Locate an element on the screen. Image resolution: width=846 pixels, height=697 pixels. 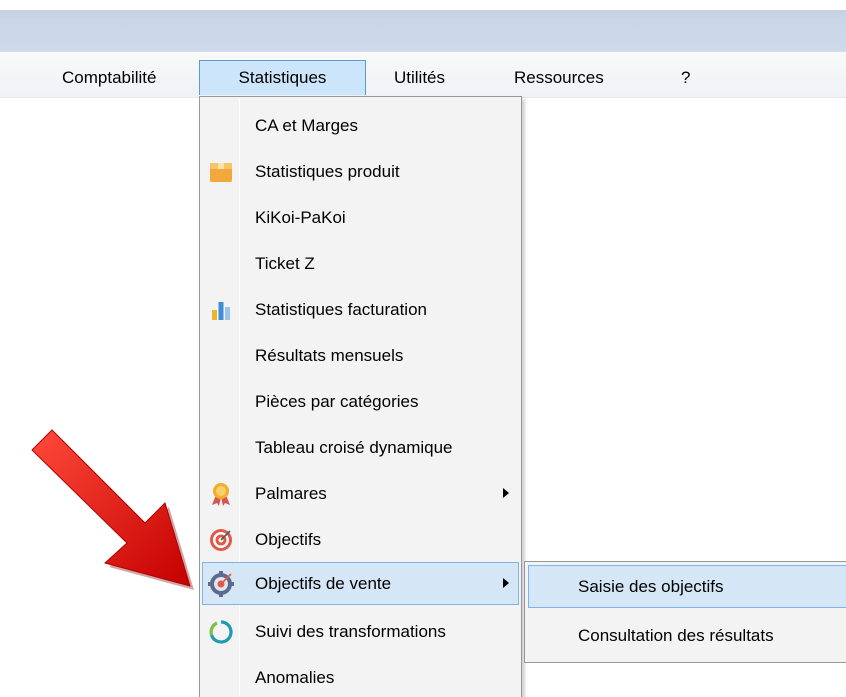
menu-item-label: Objectifs is located at coordinates (288, 539).